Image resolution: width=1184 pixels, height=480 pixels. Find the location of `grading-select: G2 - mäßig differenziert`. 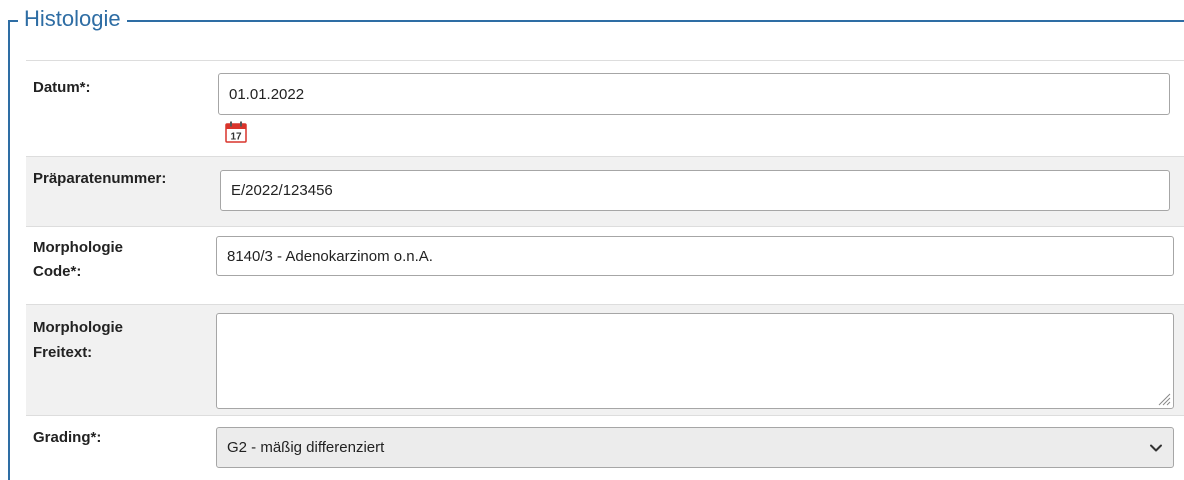

grading-select: G2 - mäßig differenziert is located at coordinates (695, 447).